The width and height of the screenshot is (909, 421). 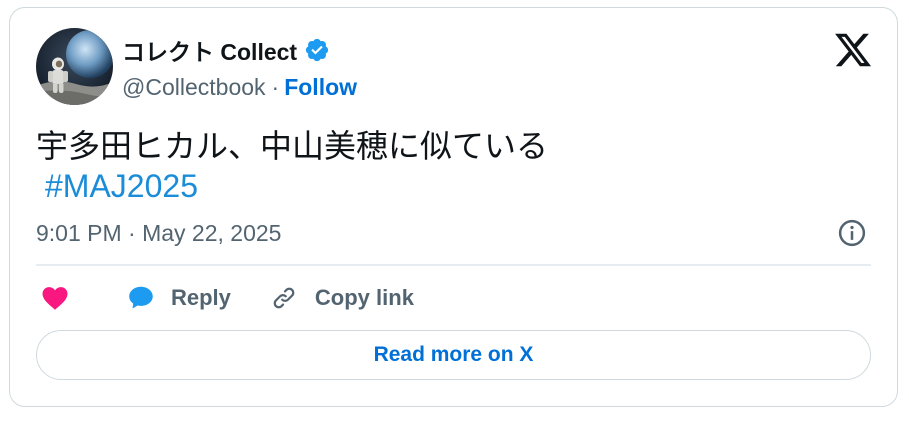 I want to click on reply-button: Reply, so click(x=178, y=298).